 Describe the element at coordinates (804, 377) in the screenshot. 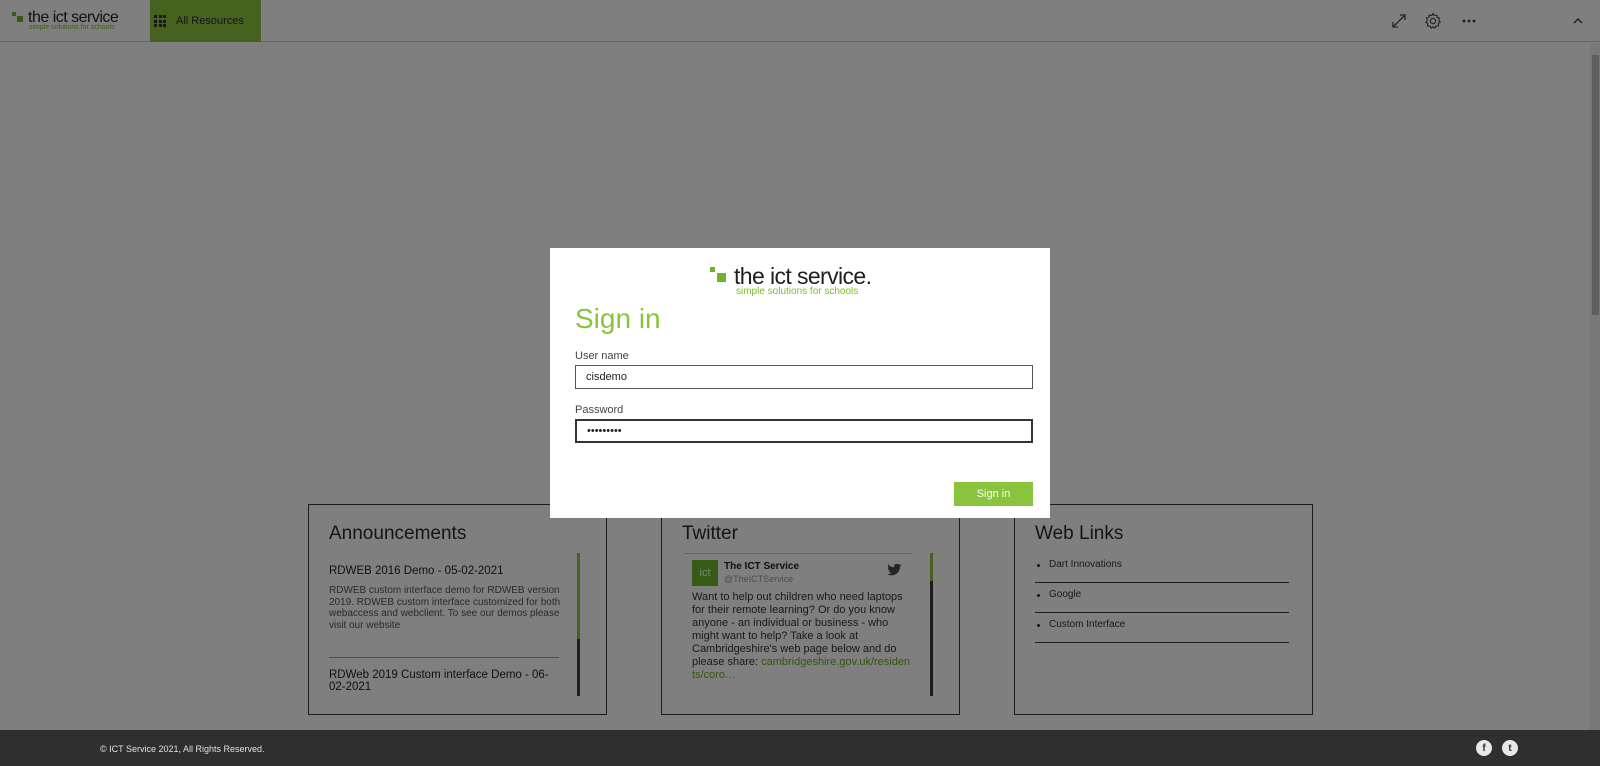

I see `username-field` at that location.